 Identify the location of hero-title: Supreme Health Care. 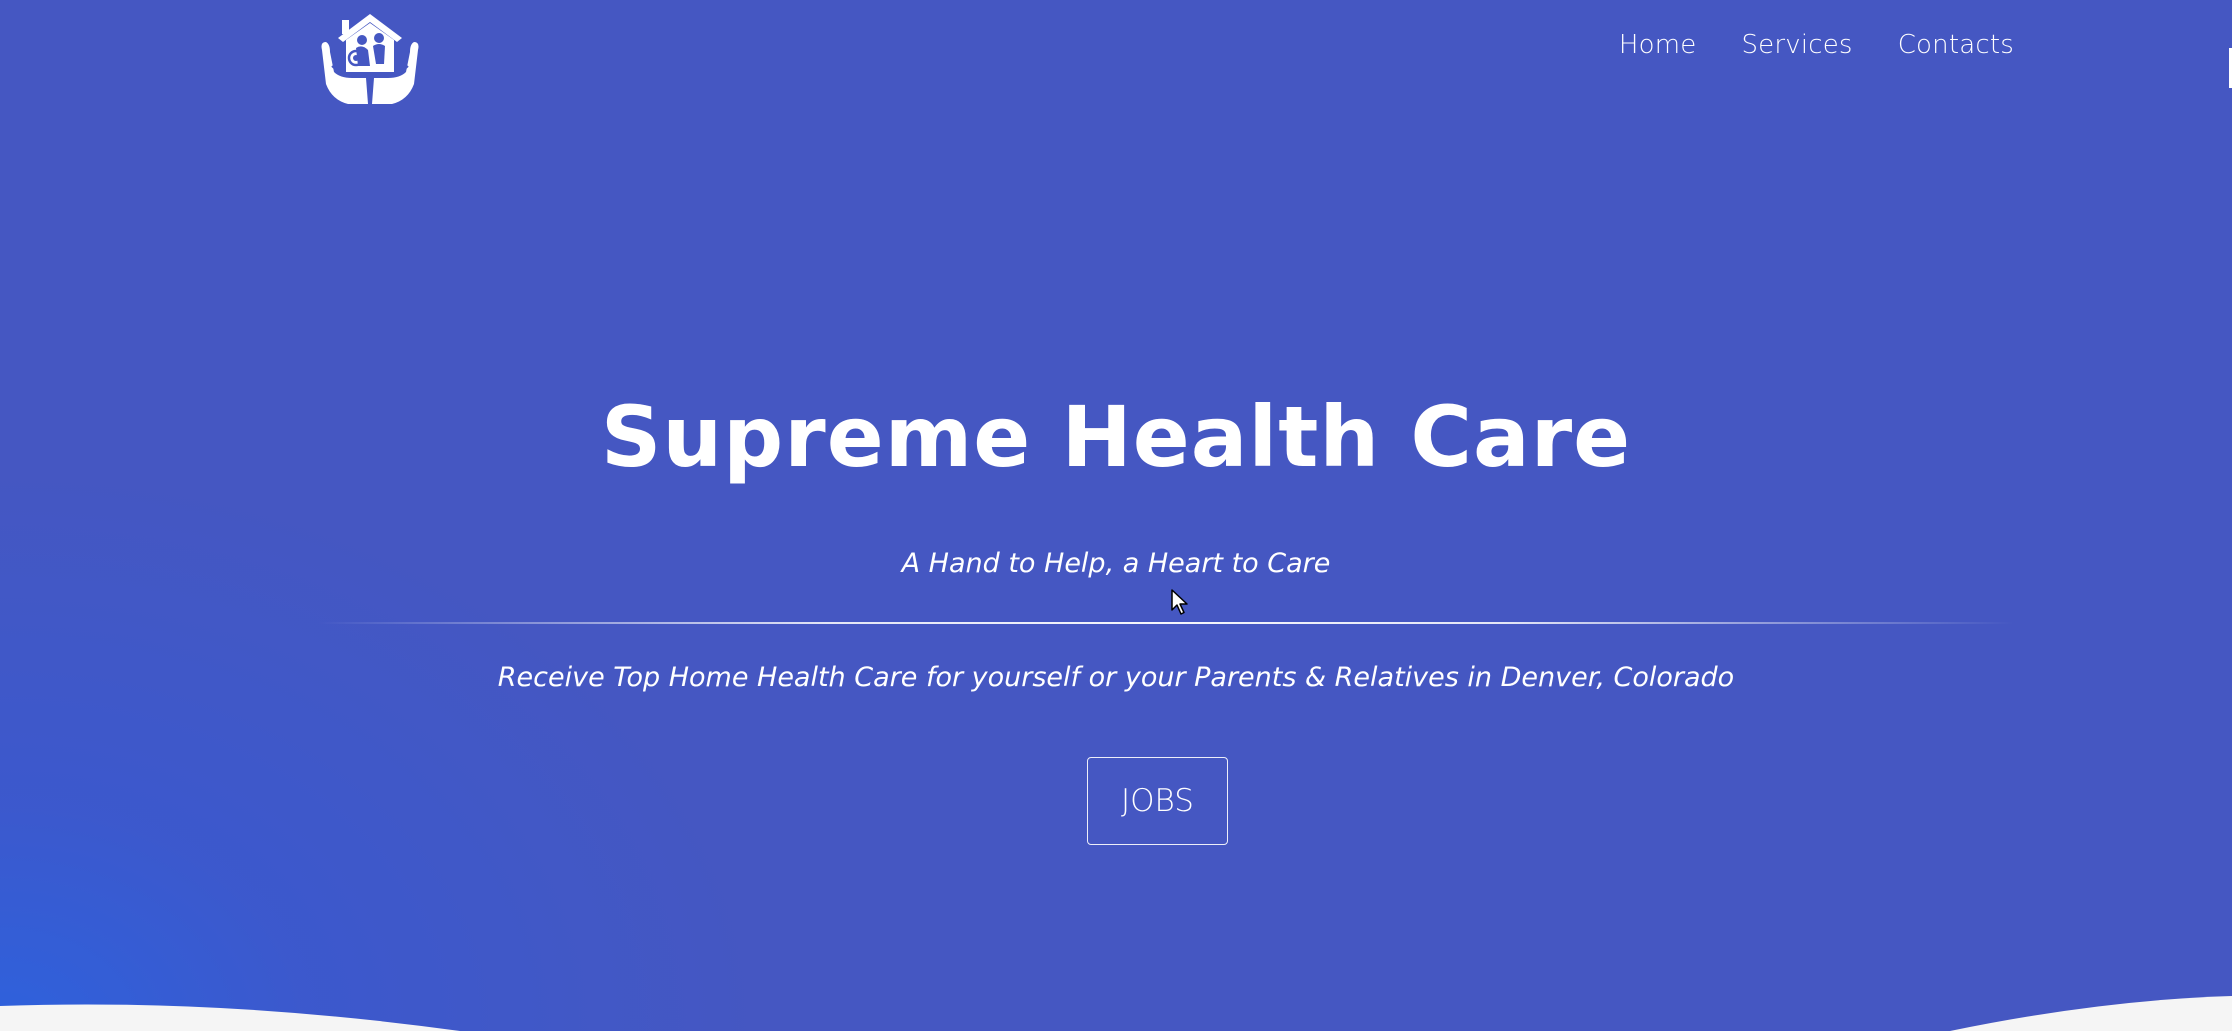
(1116, 437).